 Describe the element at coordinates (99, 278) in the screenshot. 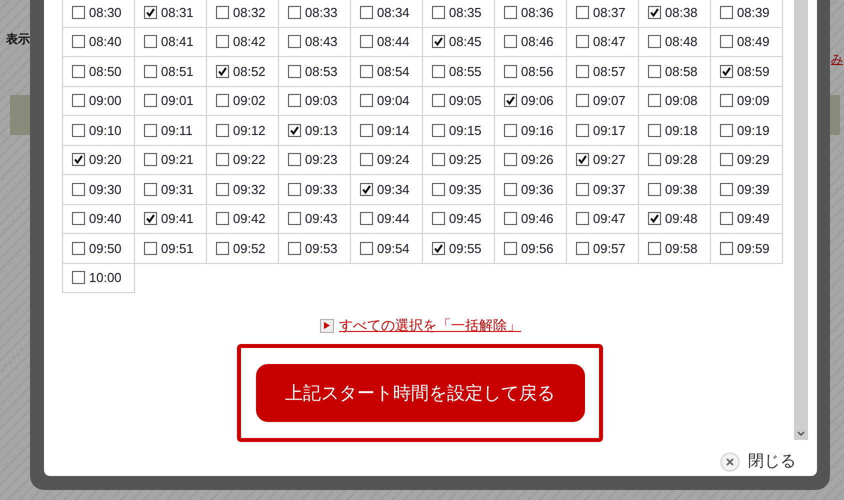

I see `time-option: 10:00` at that location.